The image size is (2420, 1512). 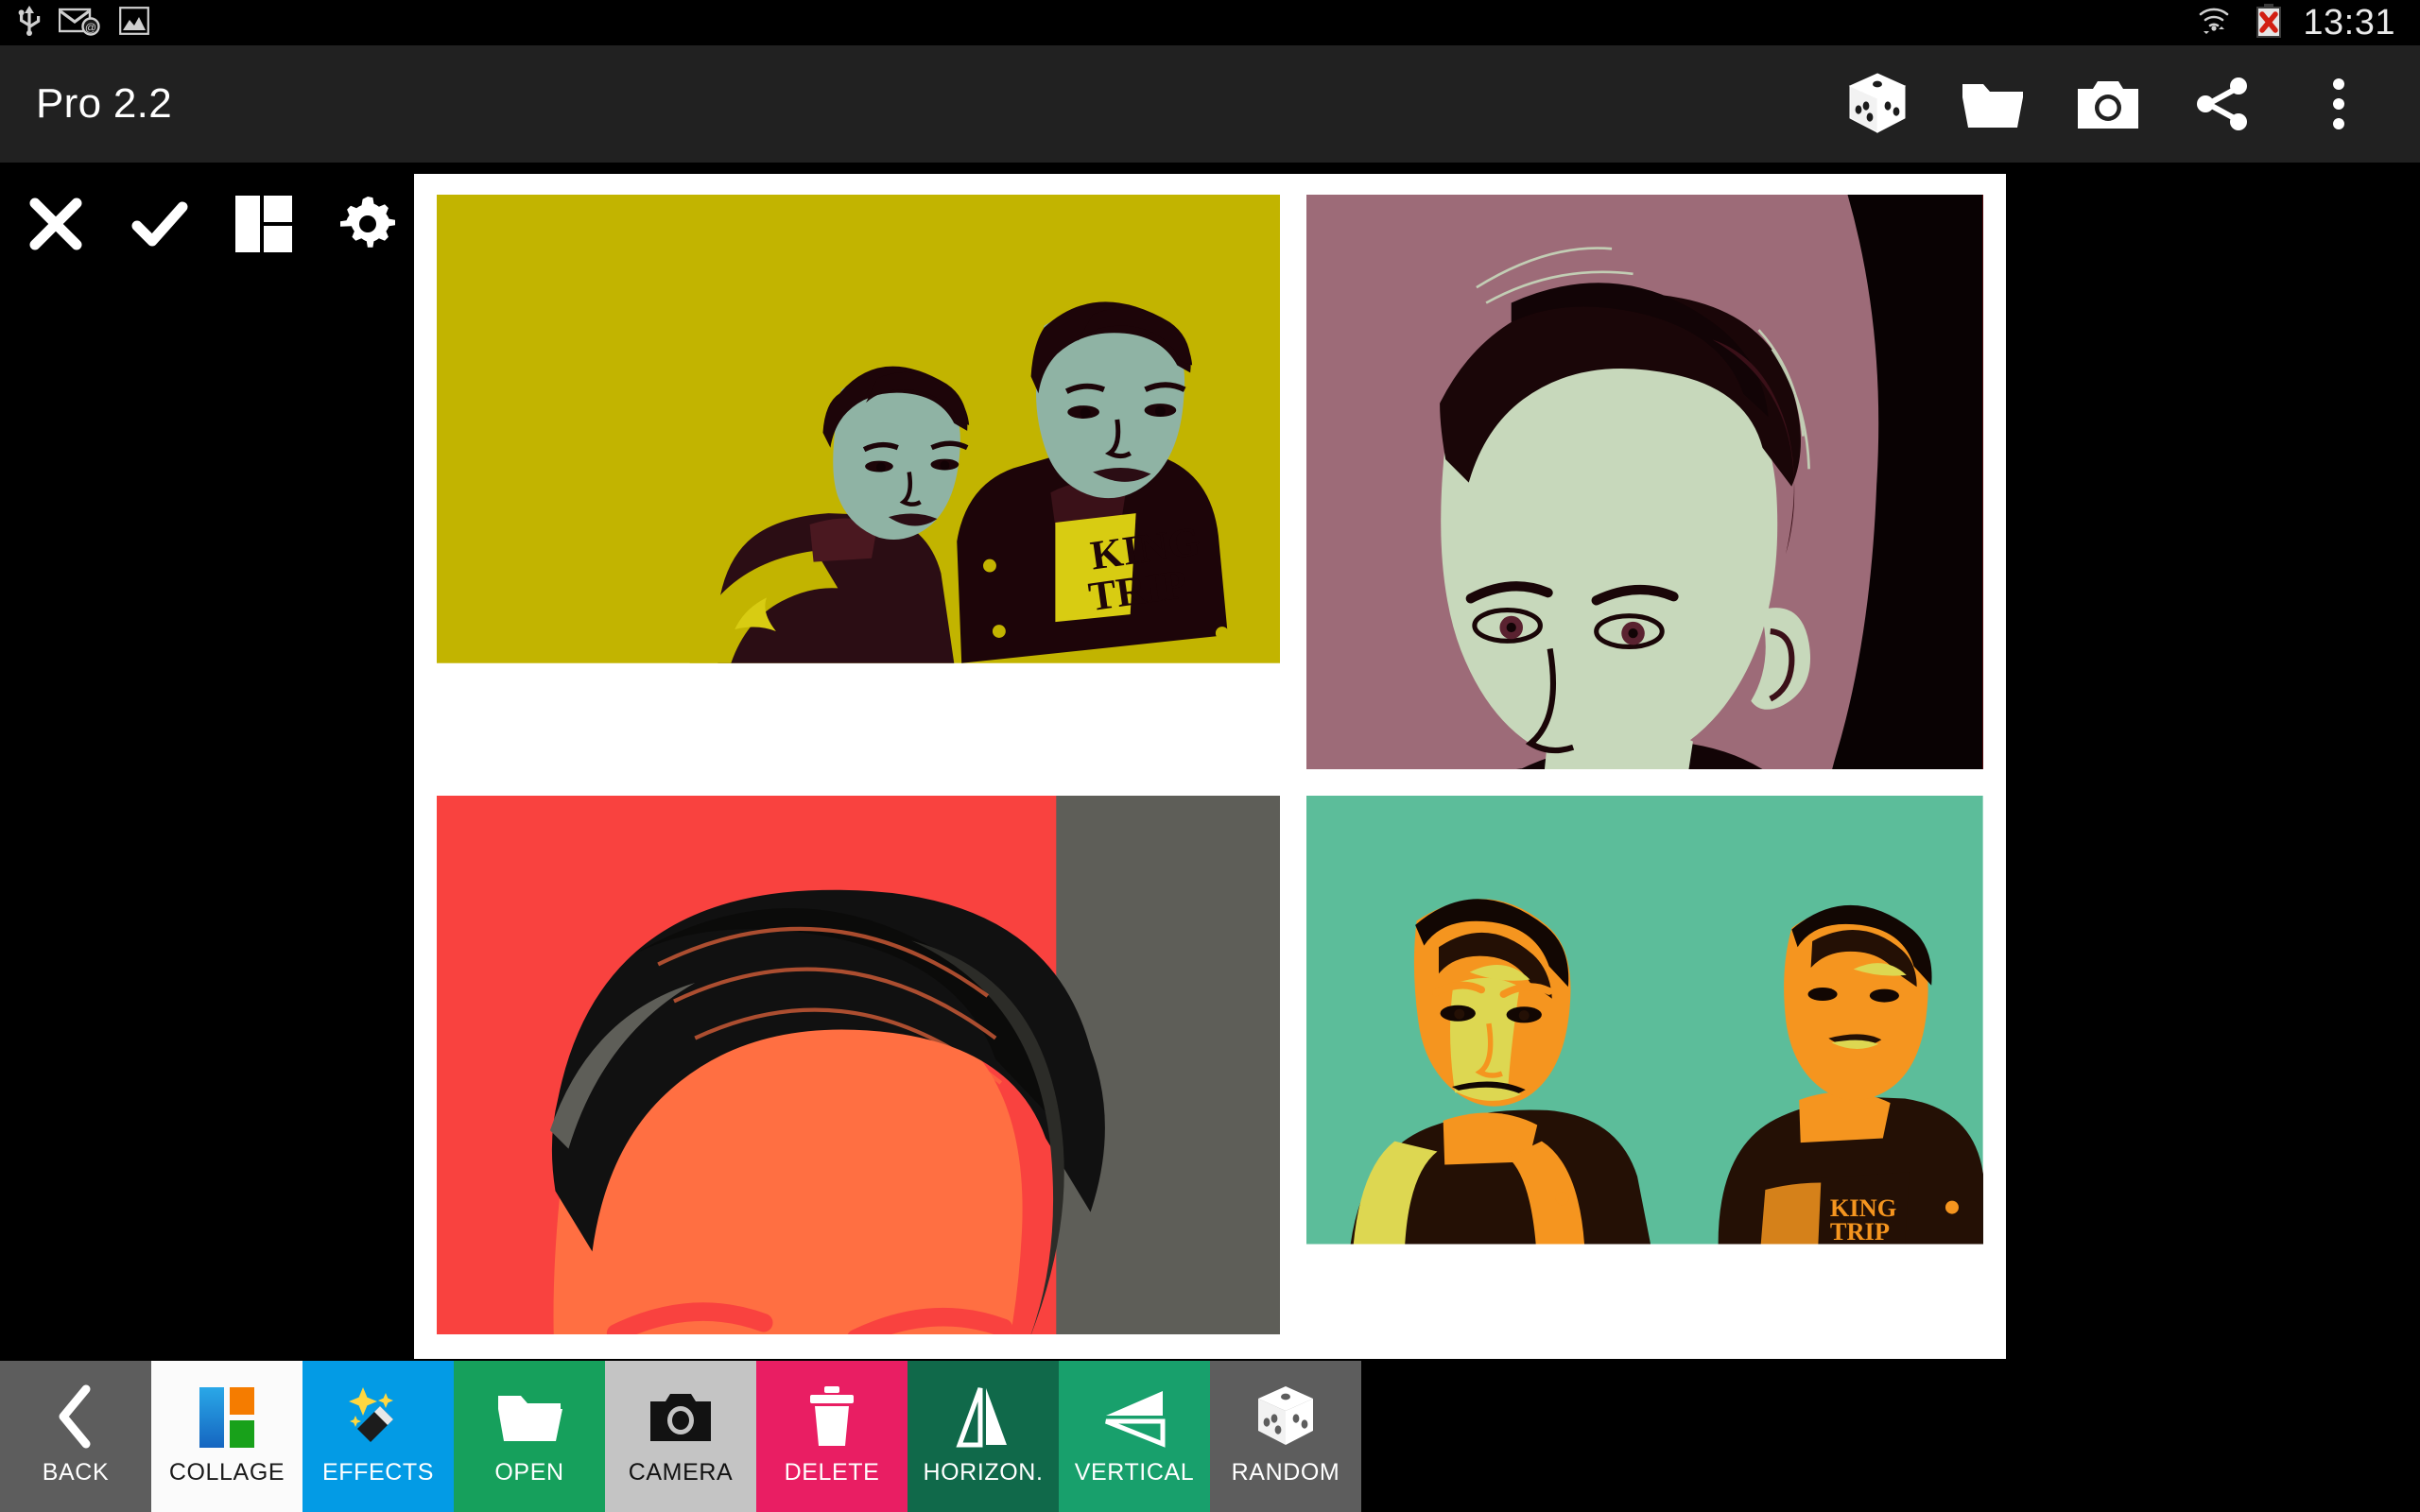 I want to click on delete-label: DELETE, so click(x=832, y=1472).